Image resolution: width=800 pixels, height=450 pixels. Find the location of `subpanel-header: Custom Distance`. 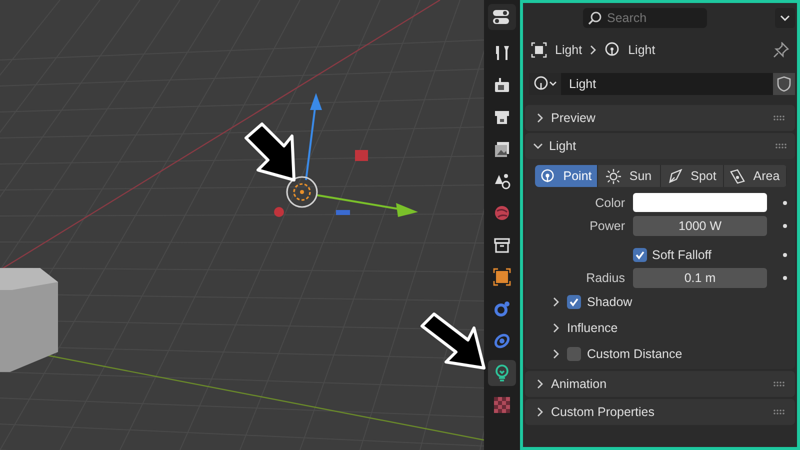

subpanel-header: Custom Distance is located at coordinates (660, 354).